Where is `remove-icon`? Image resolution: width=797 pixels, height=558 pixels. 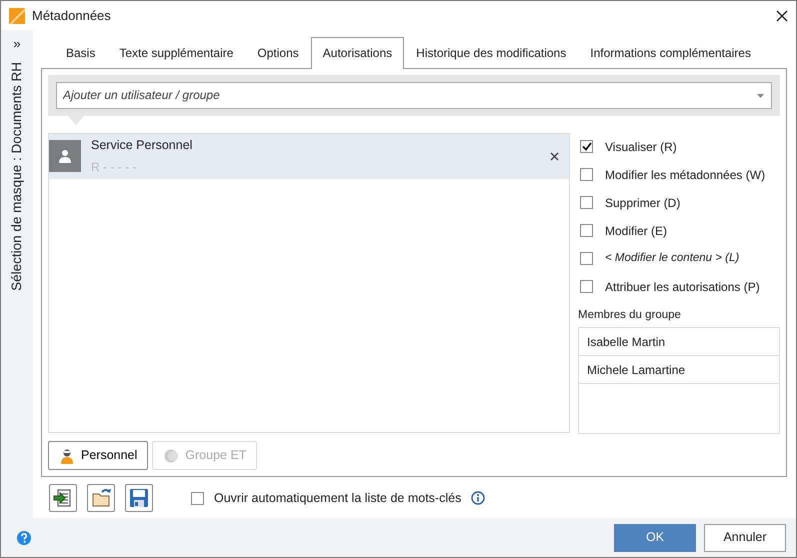
remove-icon is located at coordinates (554, 156).